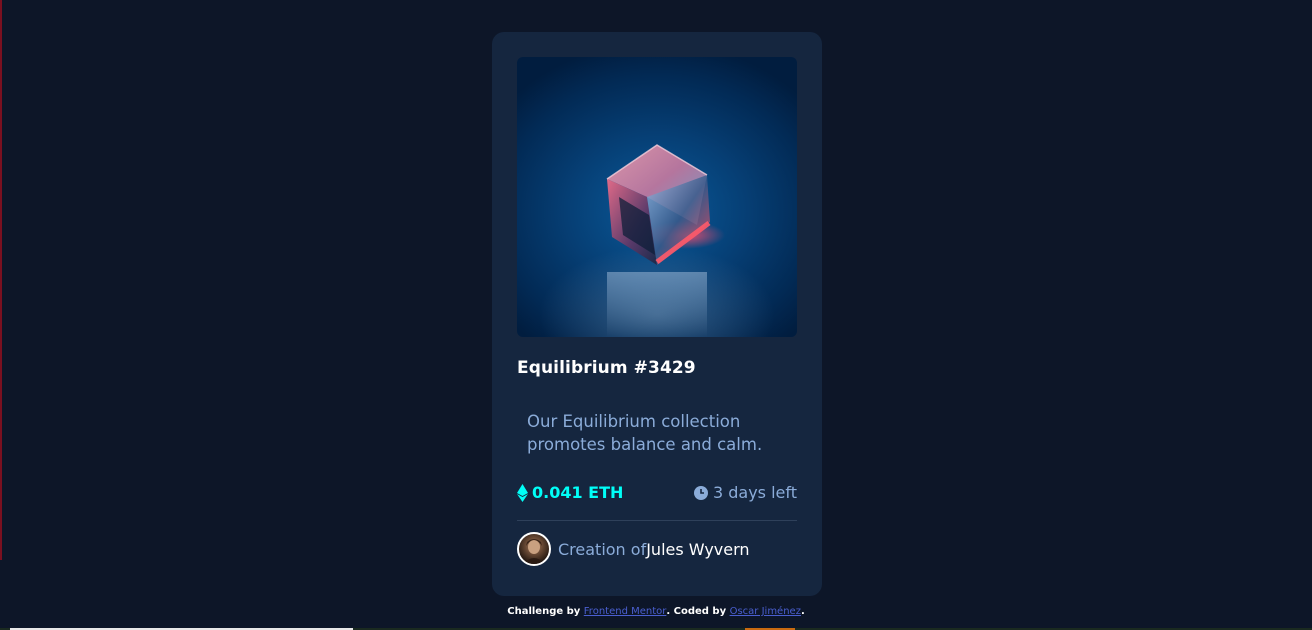 This screenshot has width=1312, height=630. Describe the element at coordinates (522, 492) in the screenshot. I see `ethereum-icon` at that location.